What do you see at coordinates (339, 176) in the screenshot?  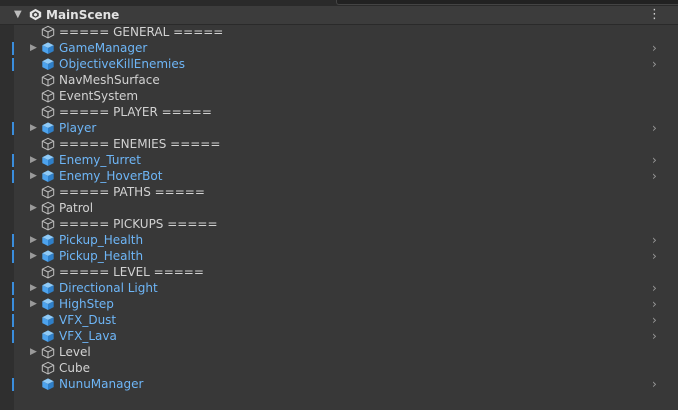 I see `hierarchy-row: ▶ Enemy_HoverBot ›` at bounding box center [339, 176].